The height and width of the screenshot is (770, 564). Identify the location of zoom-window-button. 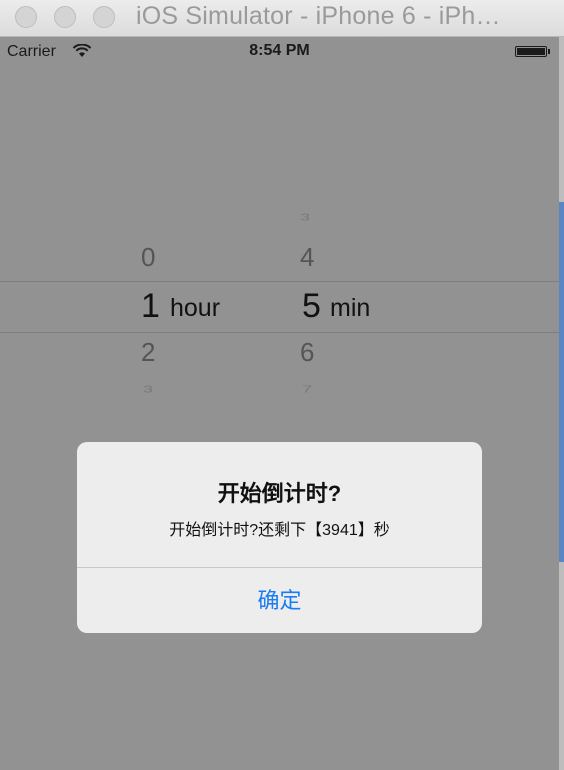
(104, 17).